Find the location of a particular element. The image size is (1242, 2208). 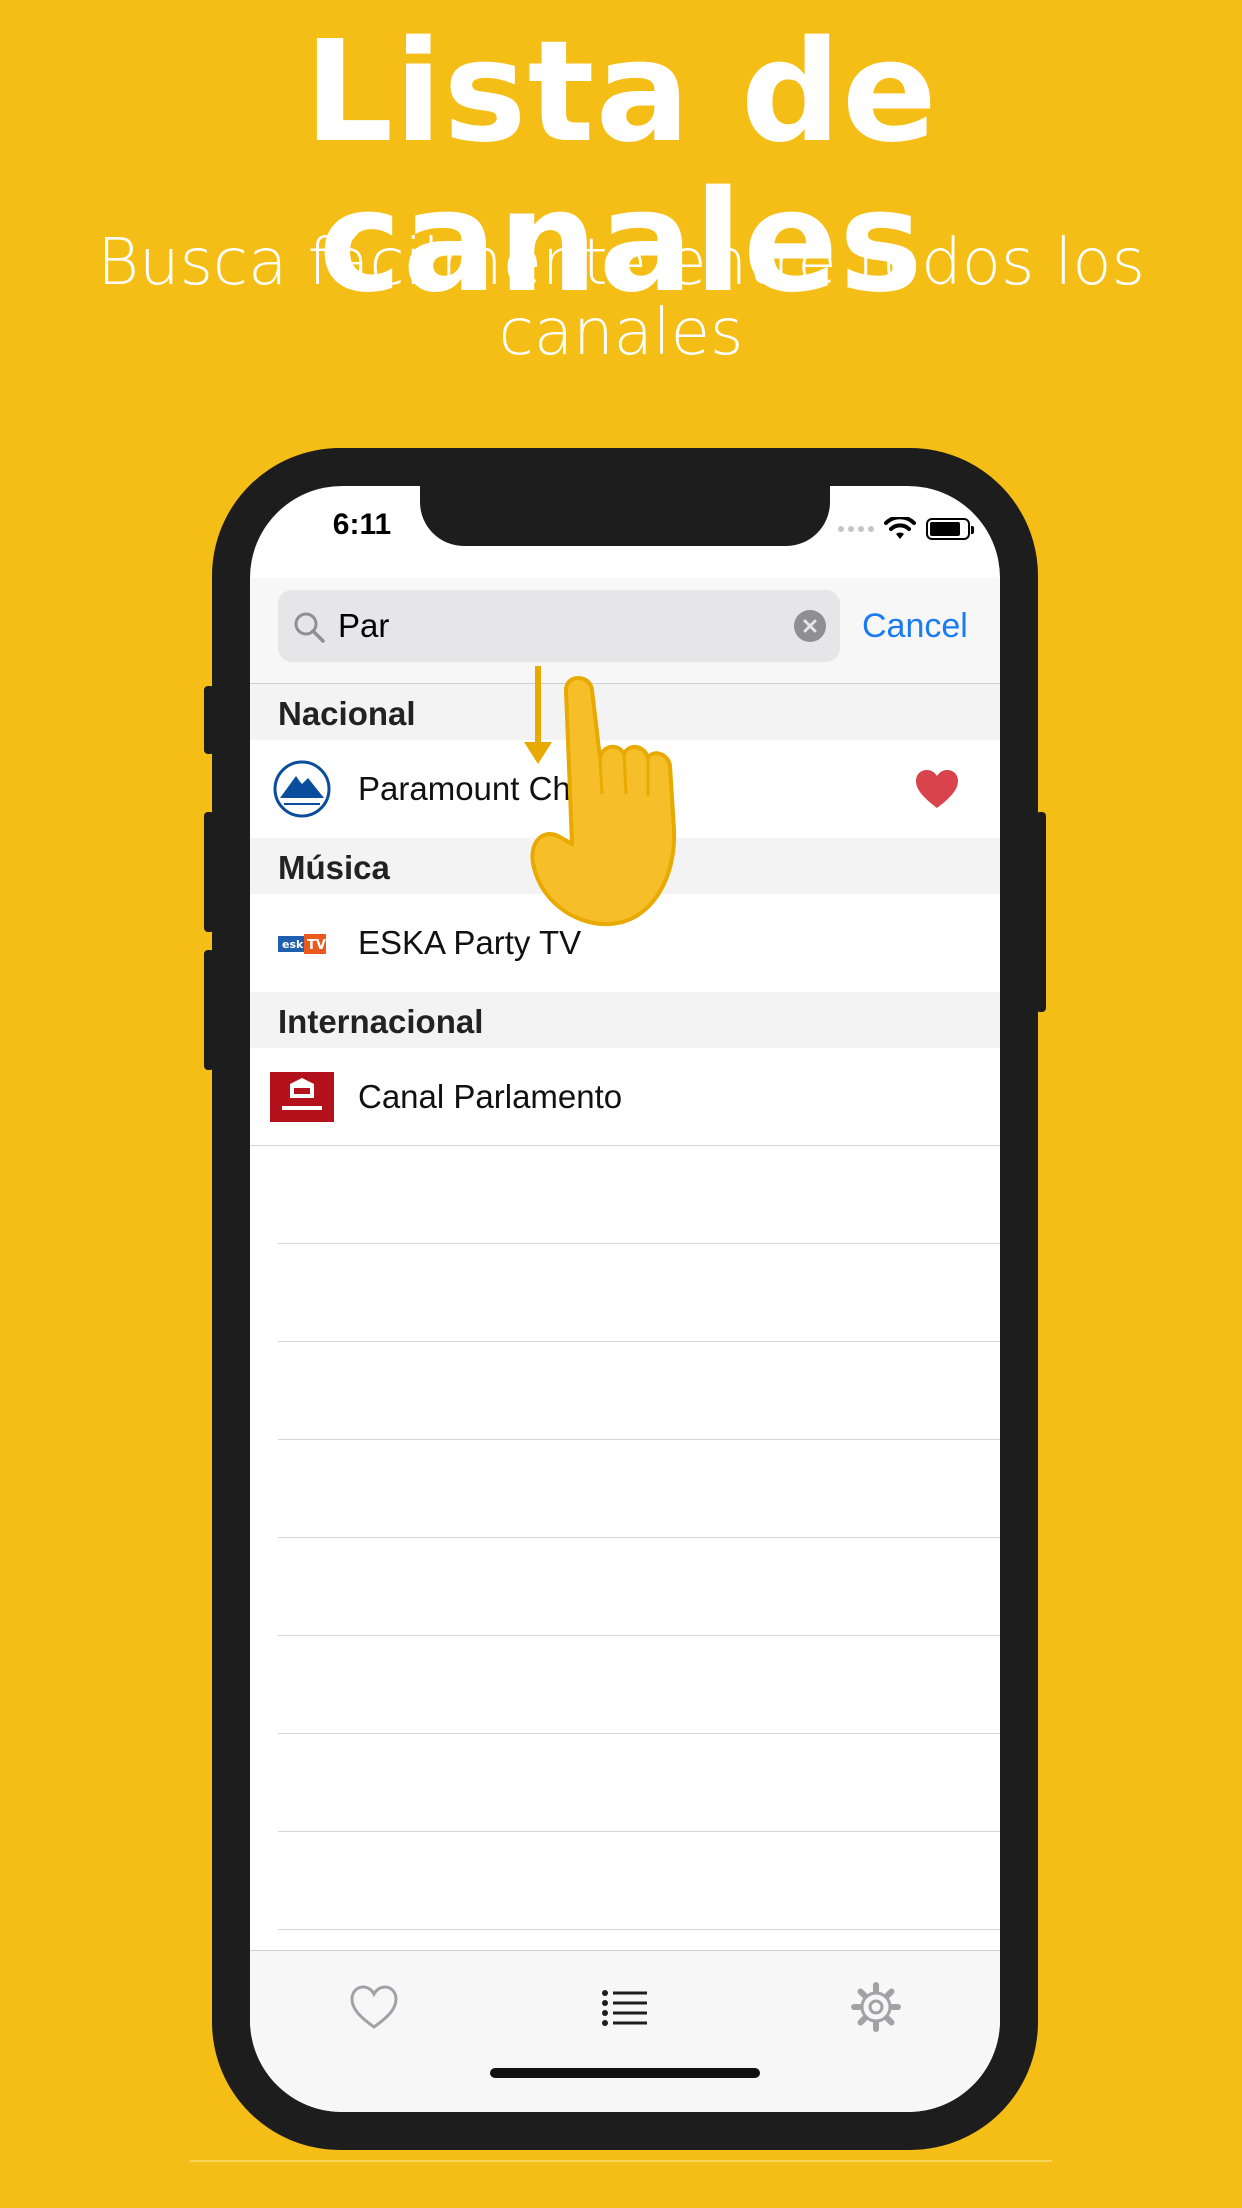

eska-party-tv-logo: esk TV is located at coordinates (302, 944).